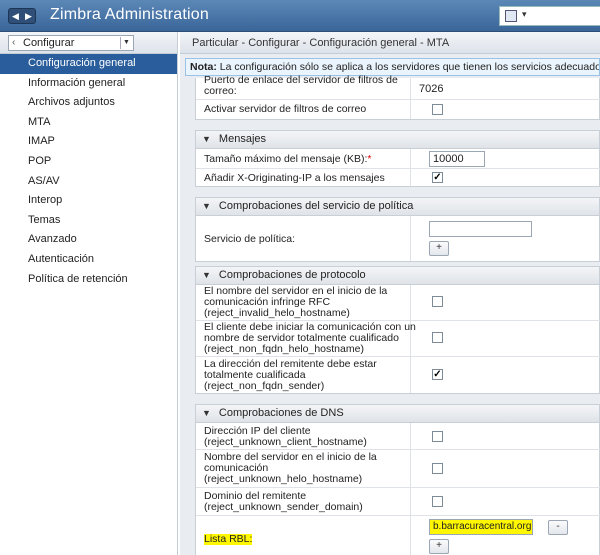  I want to click on policy-service-row: Servicio de política: +, so click(398, 239).